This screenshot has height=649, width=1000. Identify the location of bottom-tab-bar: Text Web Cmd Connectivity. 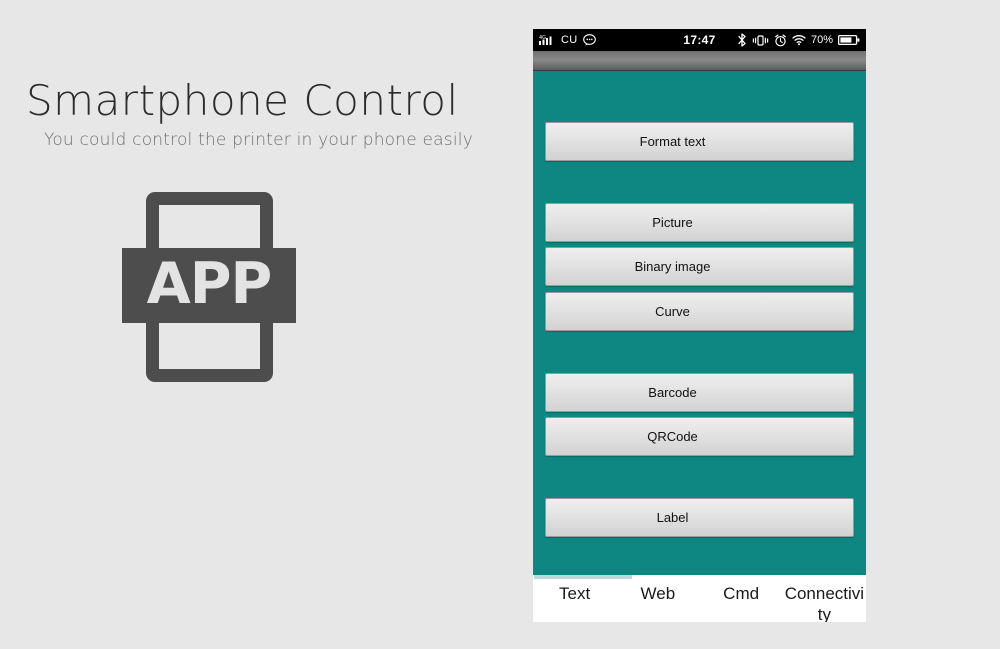
(699, 598).